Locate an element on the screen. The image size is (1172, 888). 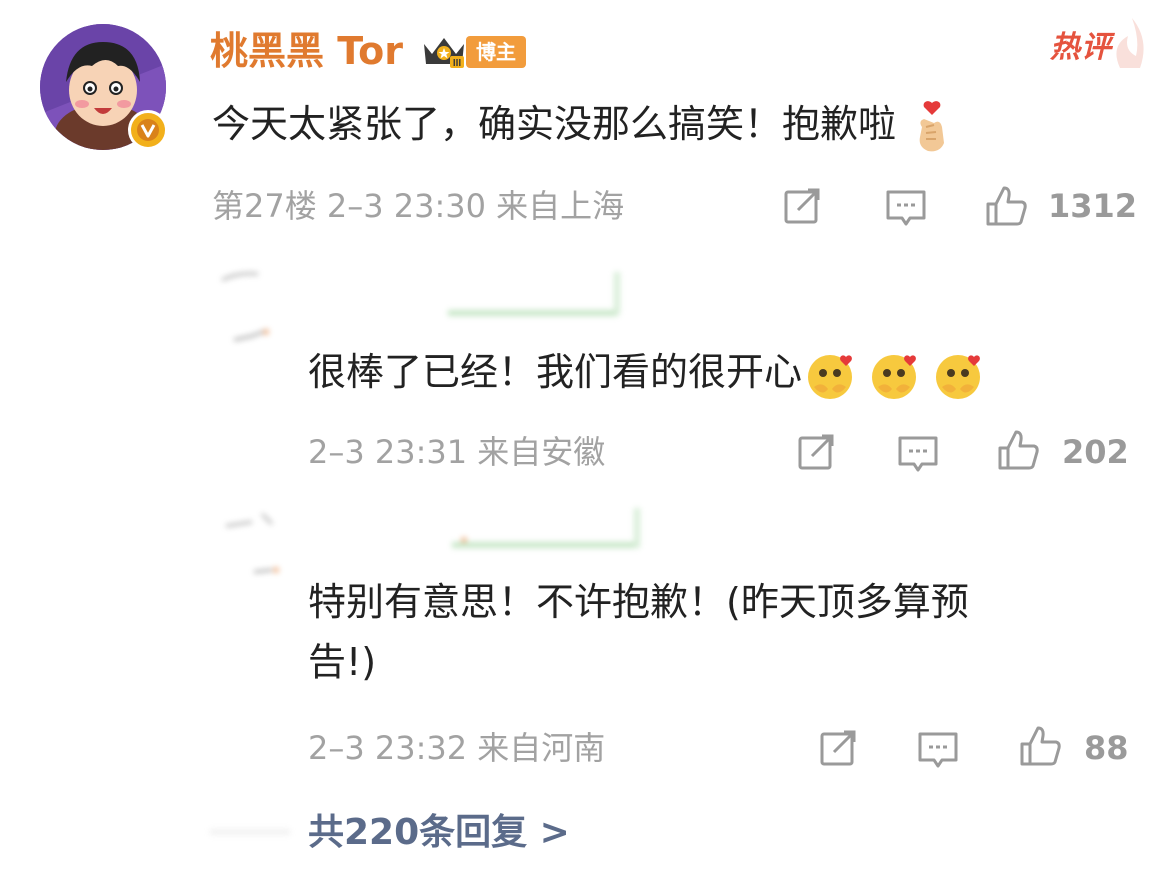
main-comment-meta: 第27楼 2–3 23:30 来自上海 is located at coordinates (418, 206).